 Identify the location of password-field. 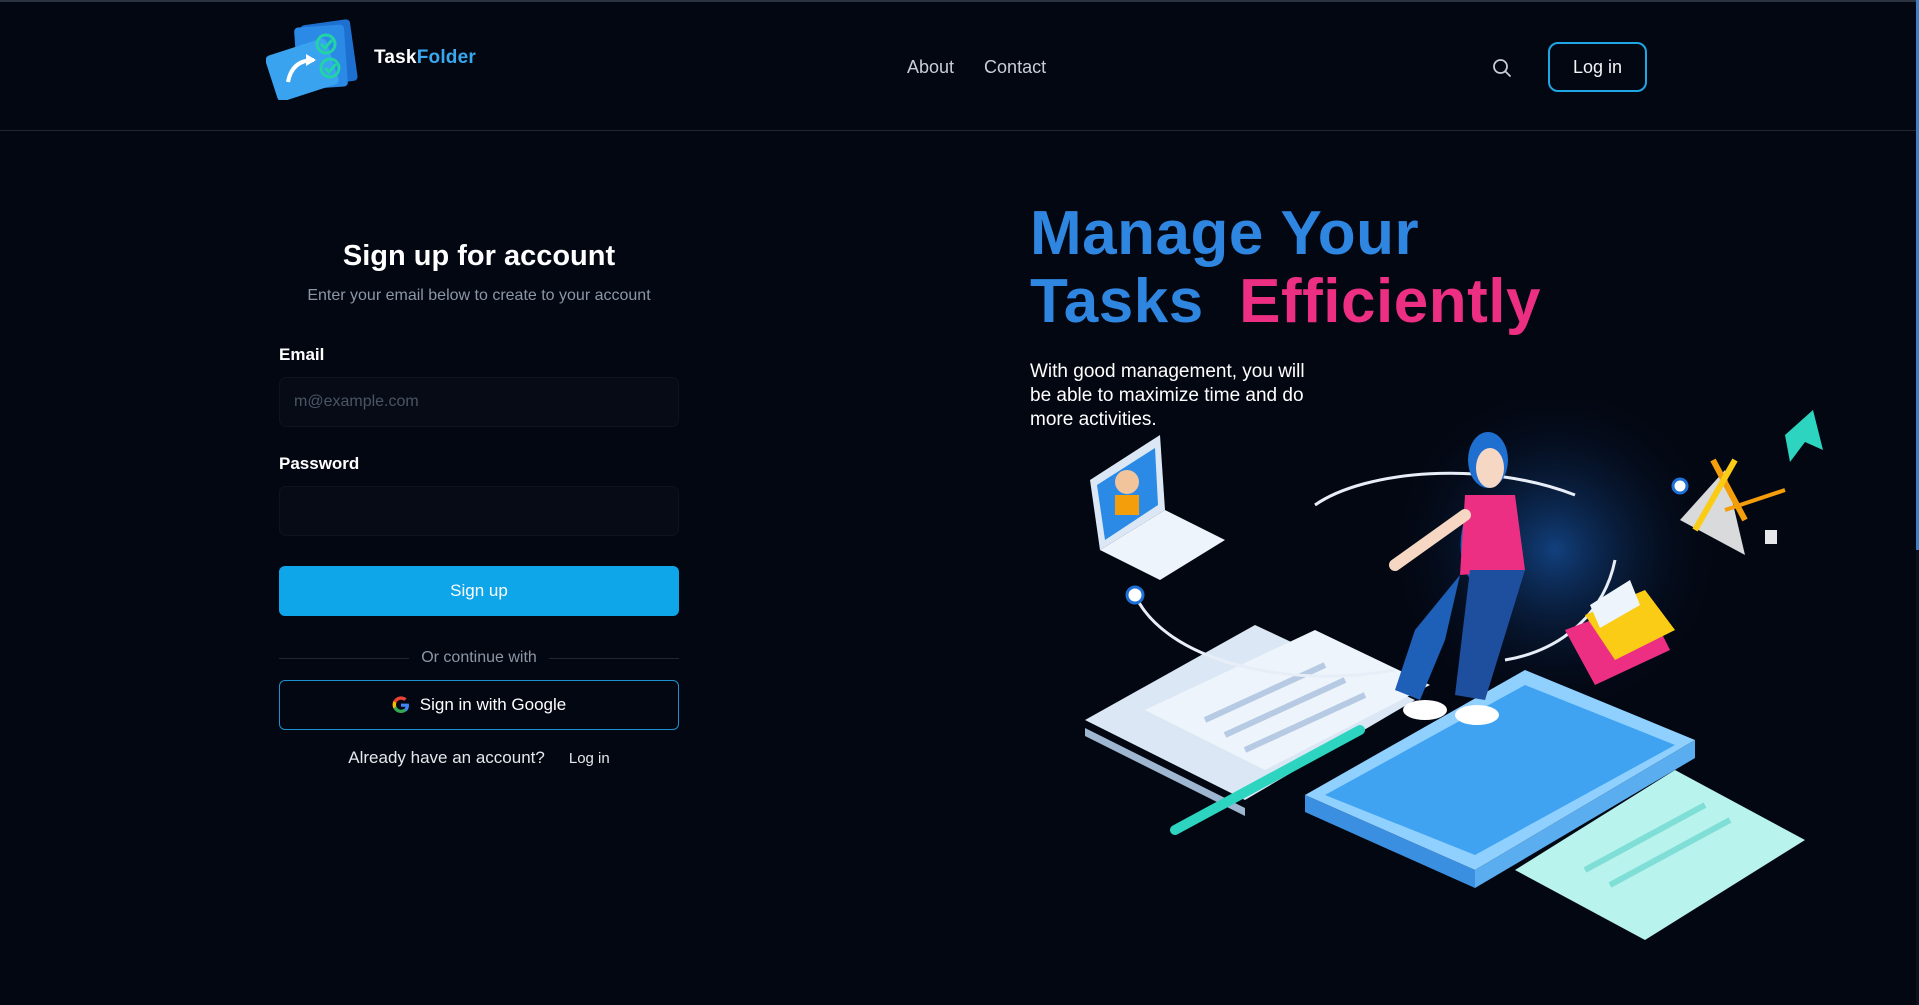
(479, 511).